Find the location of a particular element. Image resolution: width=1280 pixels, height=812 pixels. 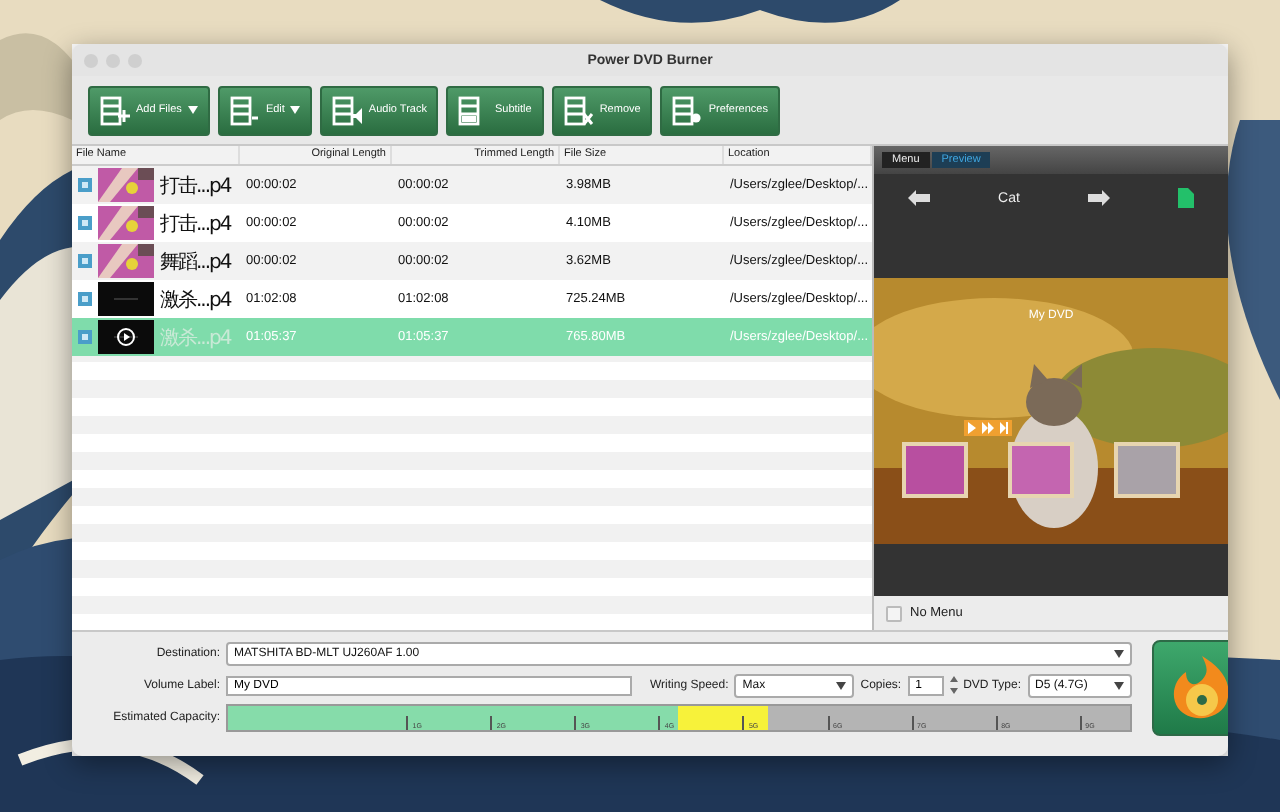

checkbox is located at coordinates (894, 613).